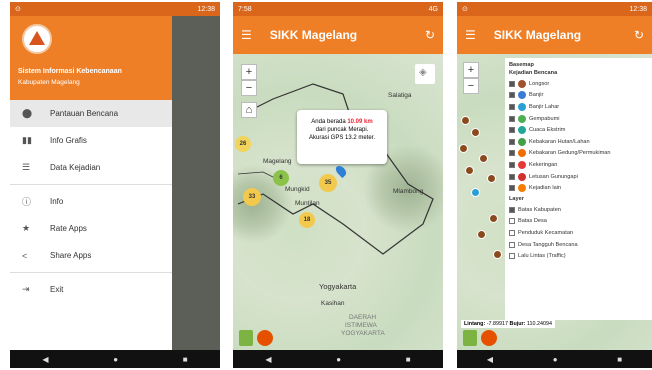 The width and height of the screenshot is (652, 370). Describe the element at coordinates (578, 73) in the screenshot. I see `kejadian-header: Kejadian Bencana` at that location.